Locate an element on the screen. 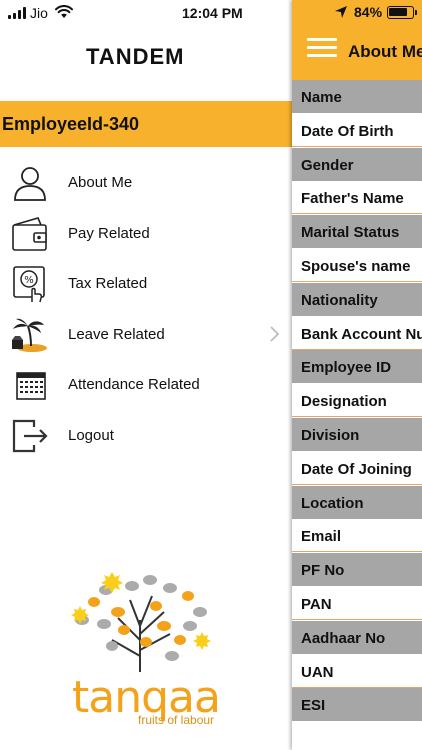 Image resolution: width=422 pixels, height=750 pixels. profile-field-label: Bank Account Number is located at coordinates (361, 334).